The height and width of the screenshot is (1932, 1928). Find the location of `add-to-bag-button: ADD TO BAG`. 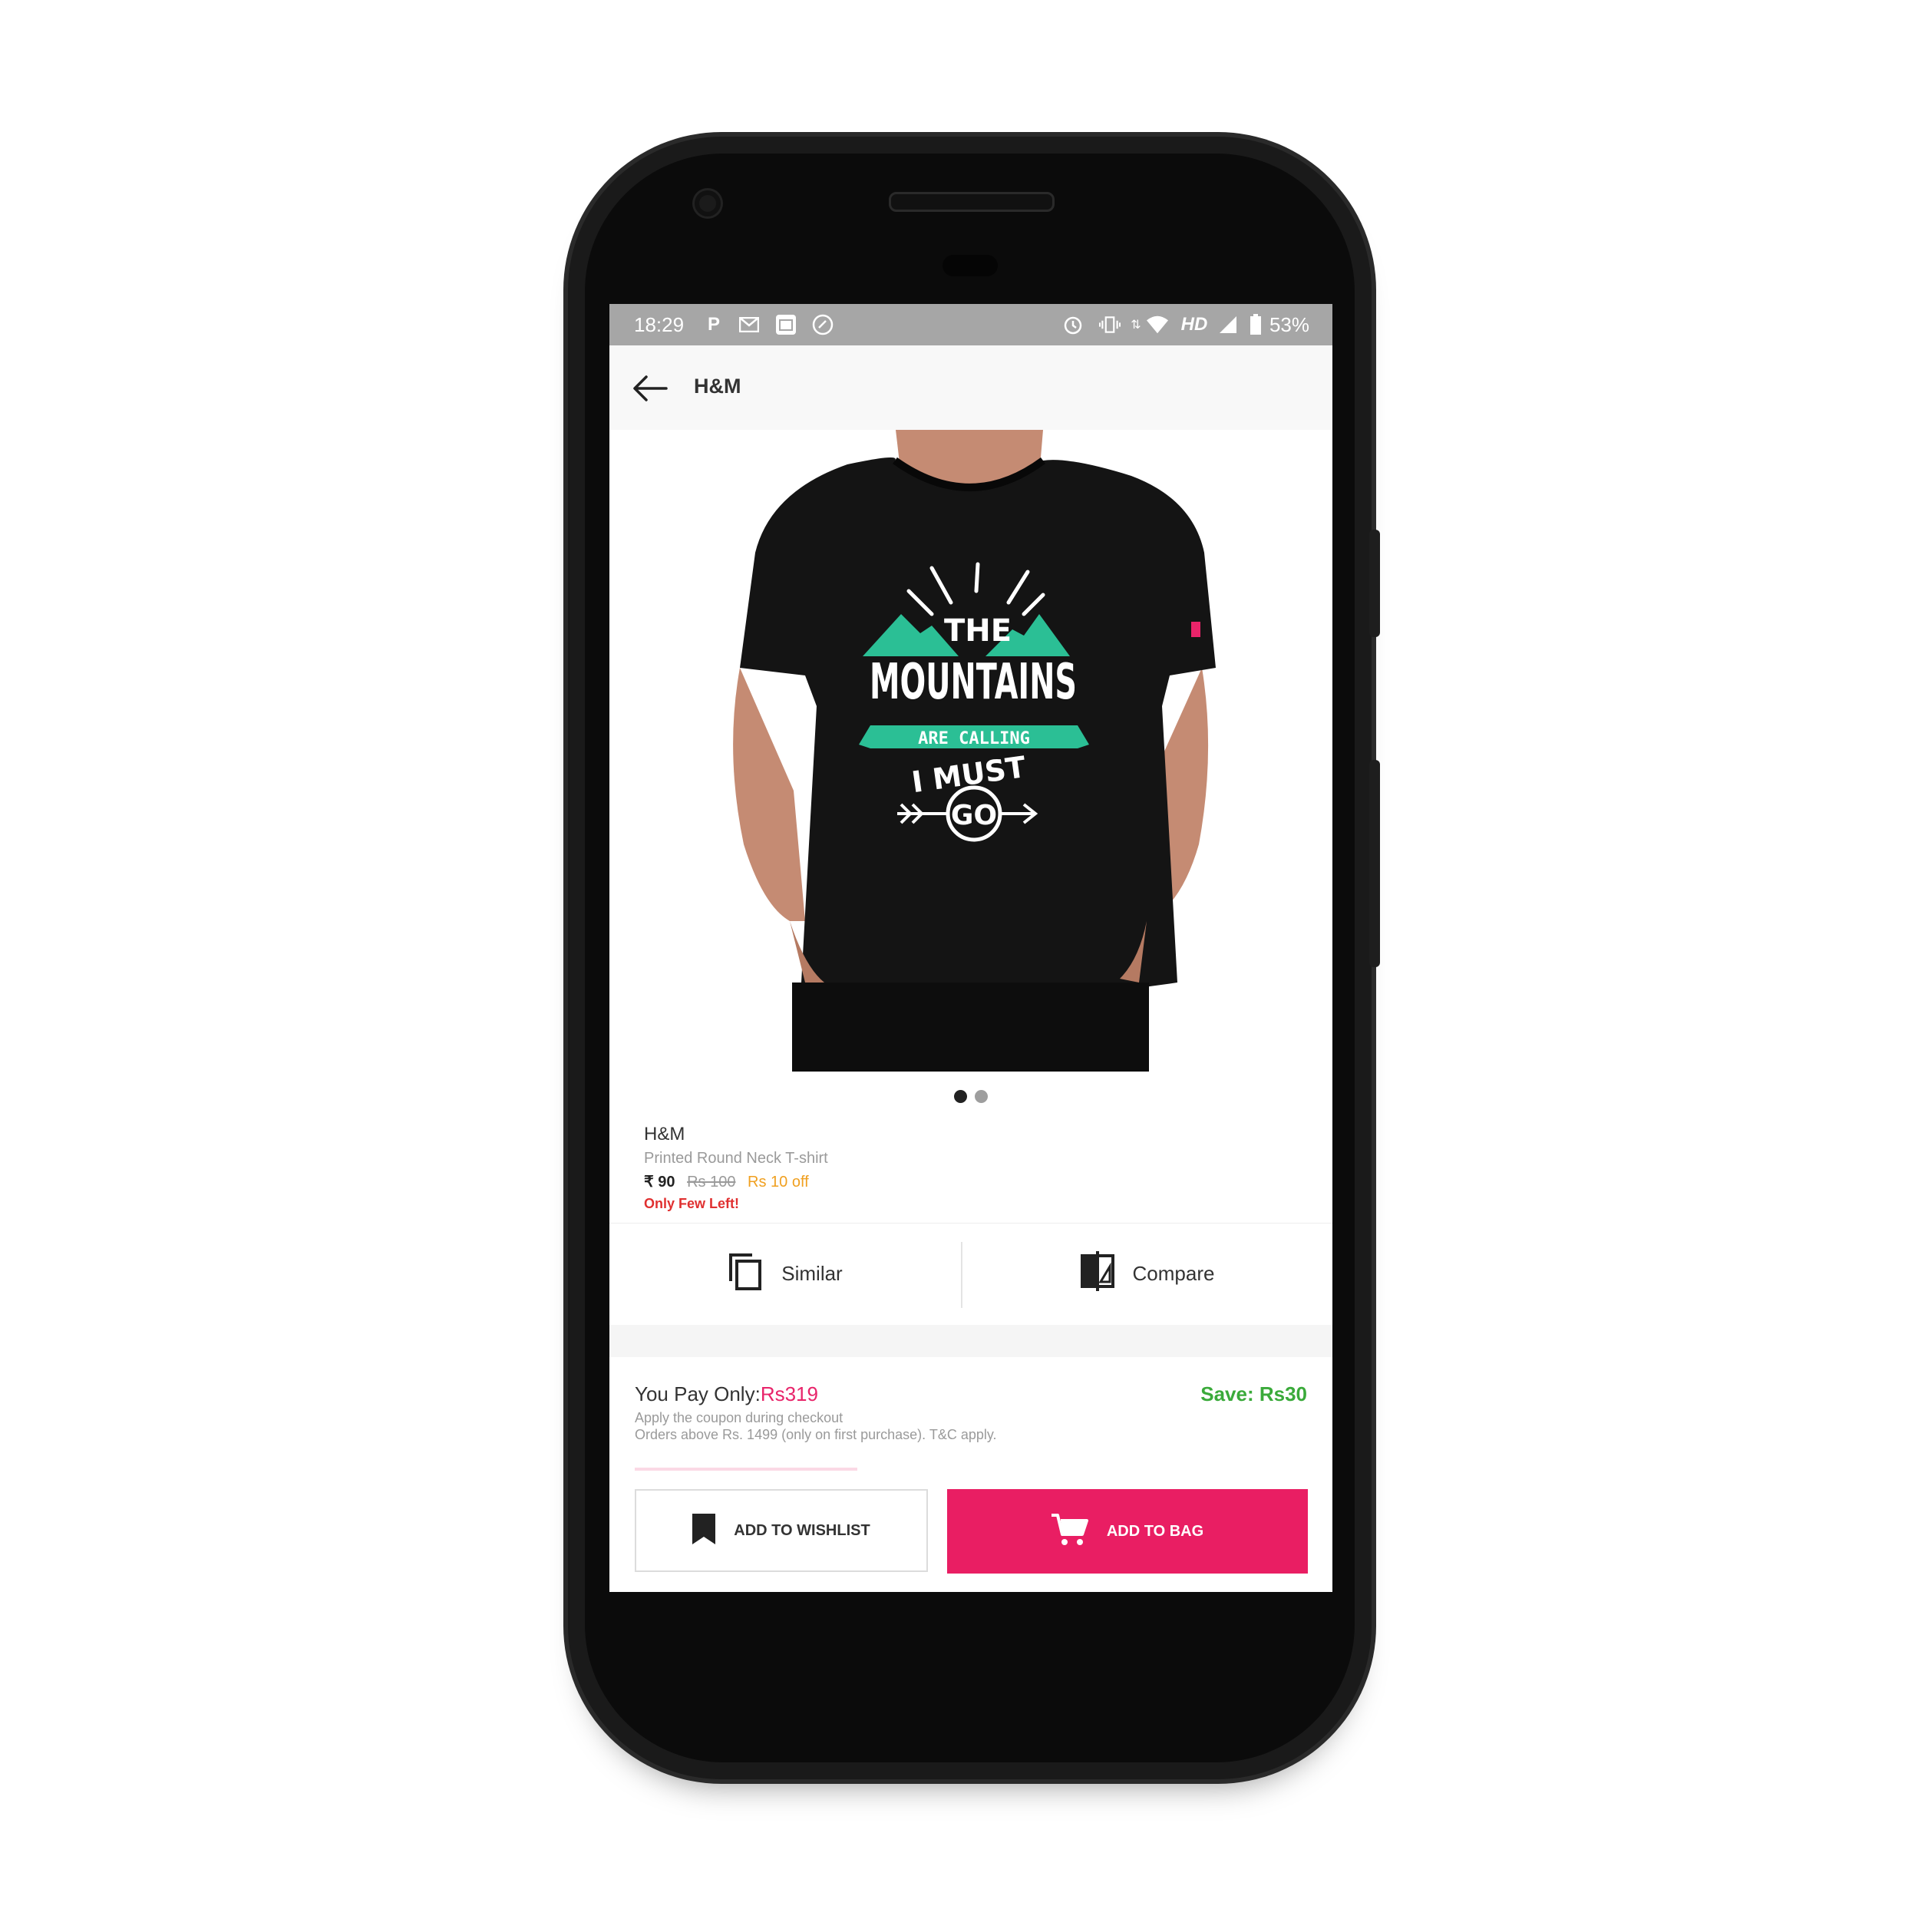

add-to-bag-button: ADD TO BAG is located at coordinates (1128, 1531).